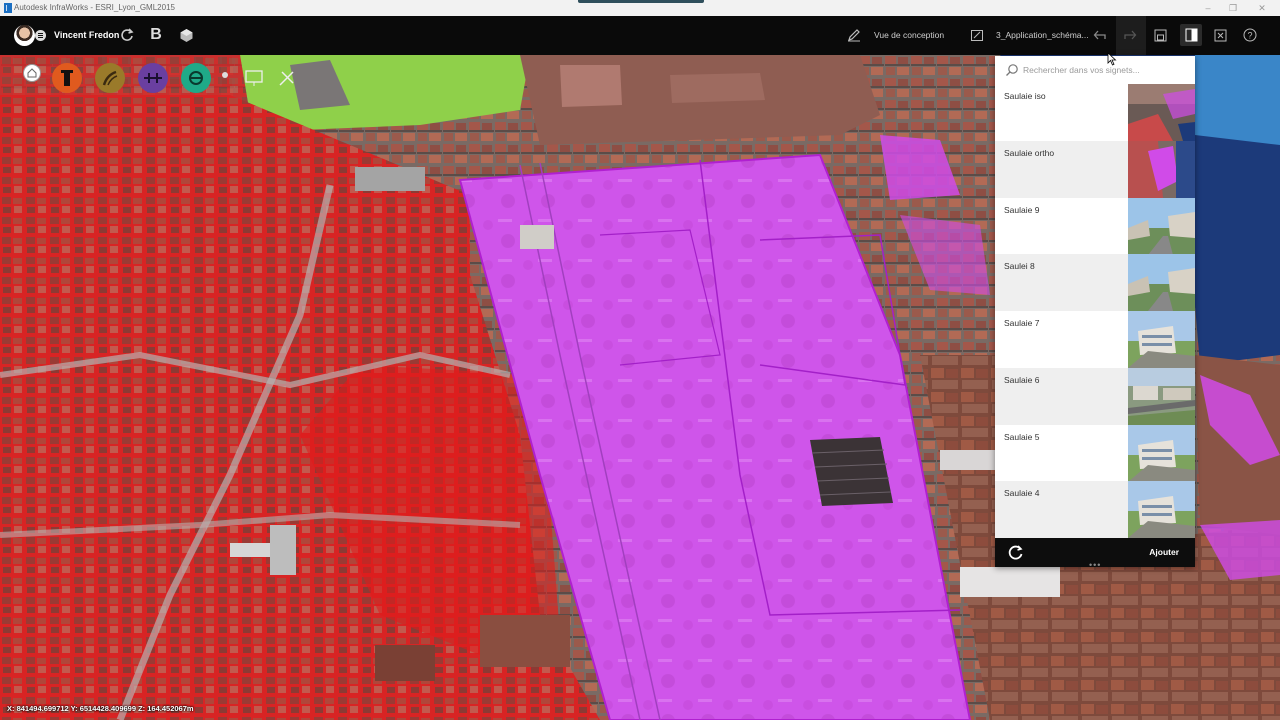  I want to click on bookmark-item: Saulaie ortho, so click(1095, 169).